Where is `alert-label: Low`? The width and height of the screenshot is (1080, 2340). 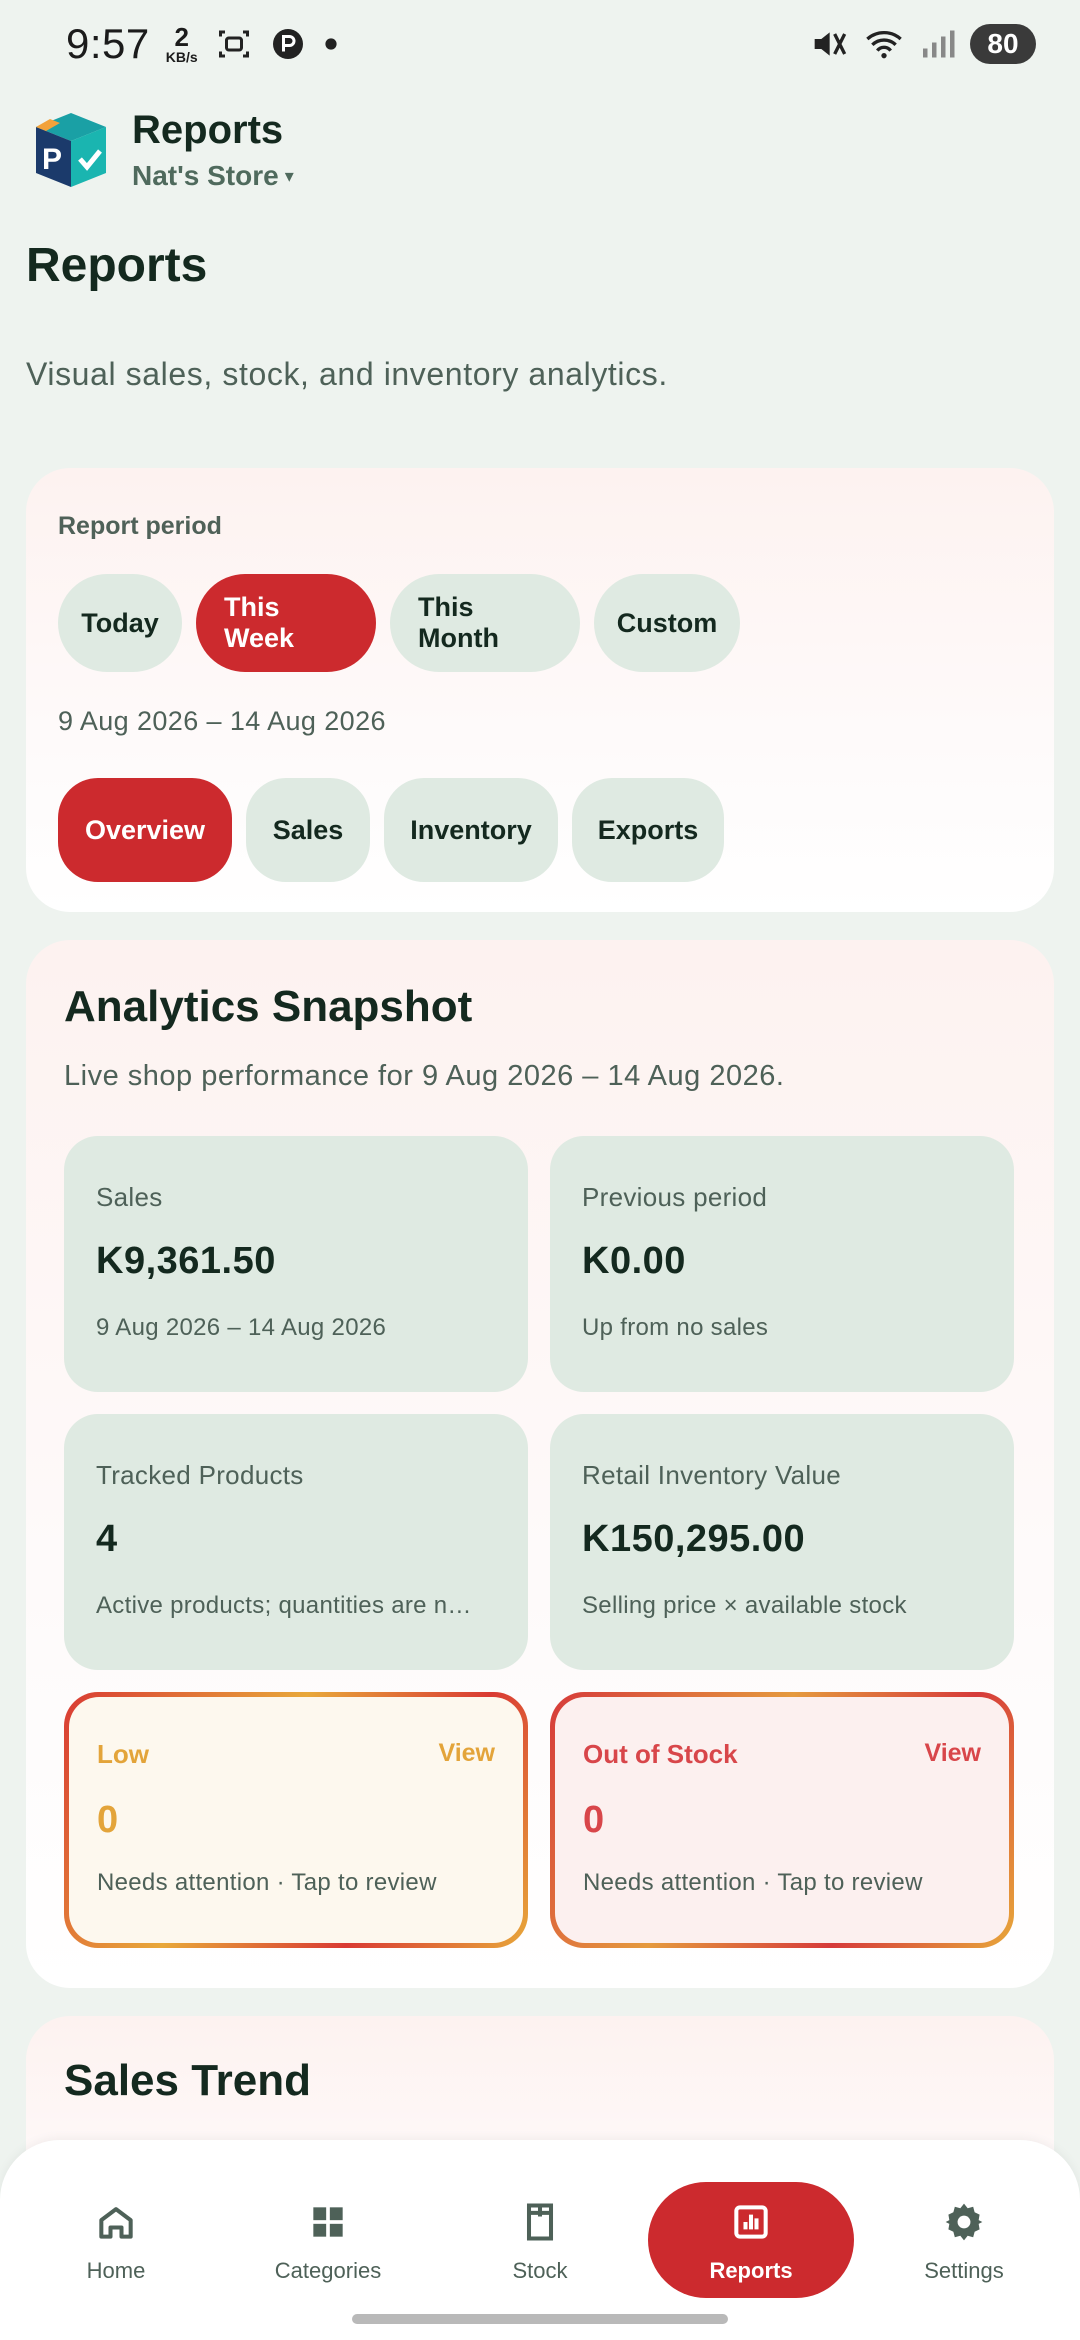
alert-label: Low is located at coordinates (123, 1754).